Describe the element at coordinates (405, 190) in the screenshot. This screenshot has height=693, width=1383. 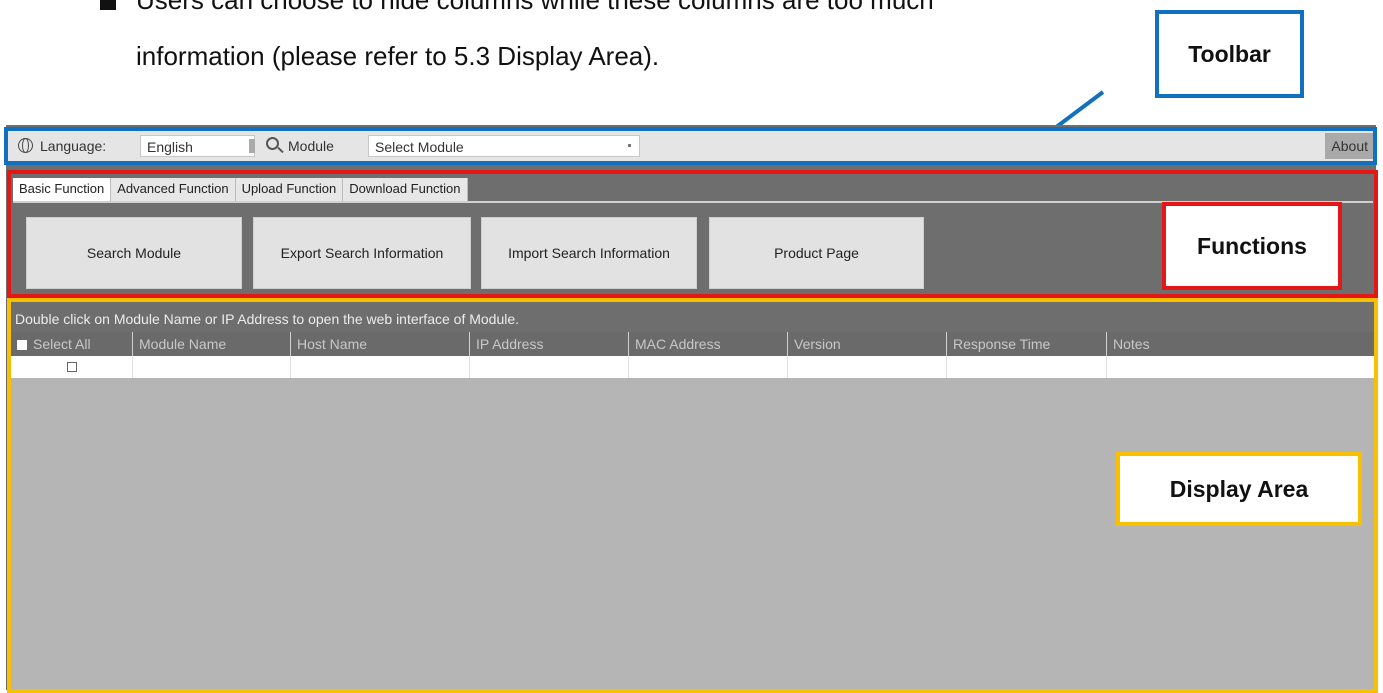
I see `tab-download-function: Download Function` at that location.